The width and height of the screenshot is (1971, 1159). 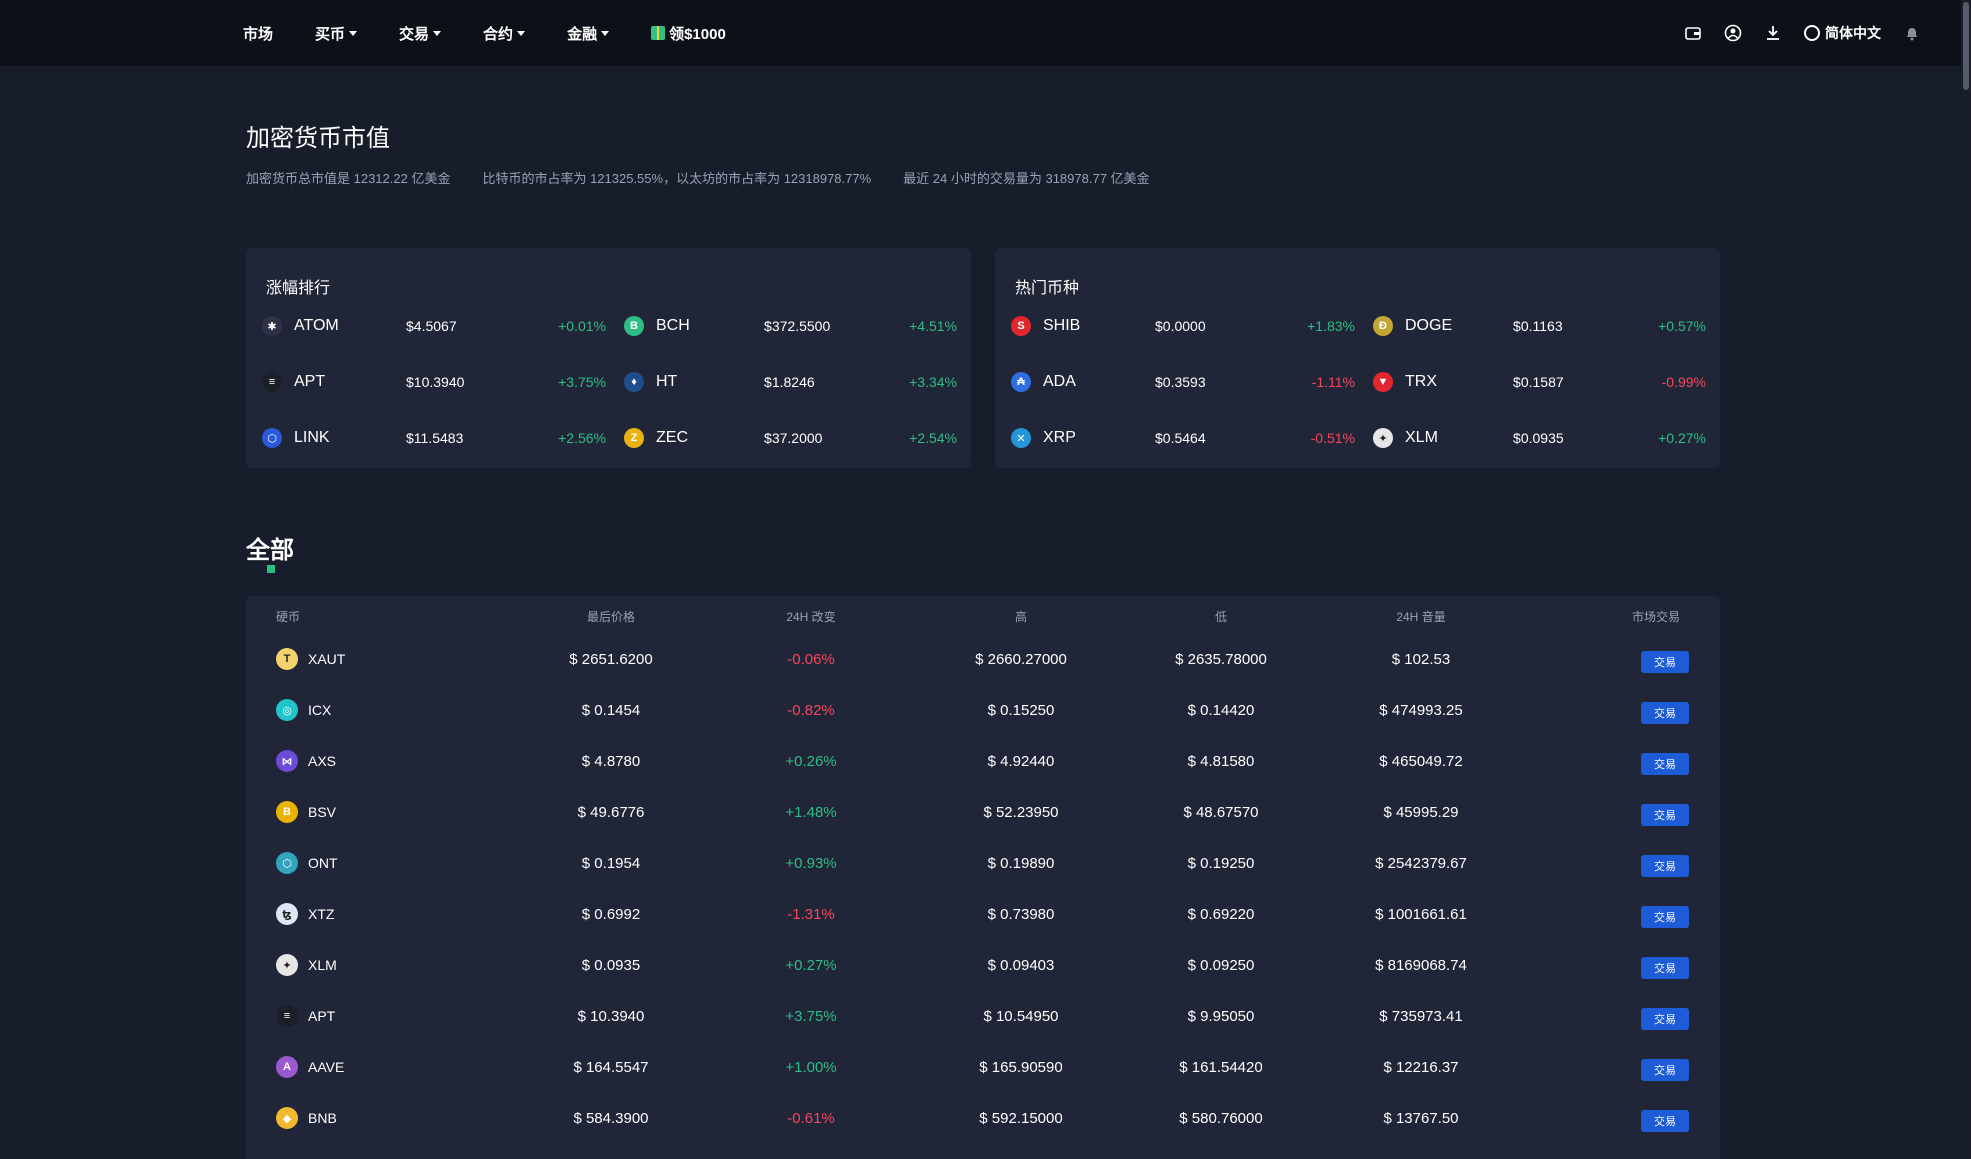 What do you see at coordinates (336, 33) in the screenshot?
I see `nav-item: 买币` at bounding box center [336, 33].